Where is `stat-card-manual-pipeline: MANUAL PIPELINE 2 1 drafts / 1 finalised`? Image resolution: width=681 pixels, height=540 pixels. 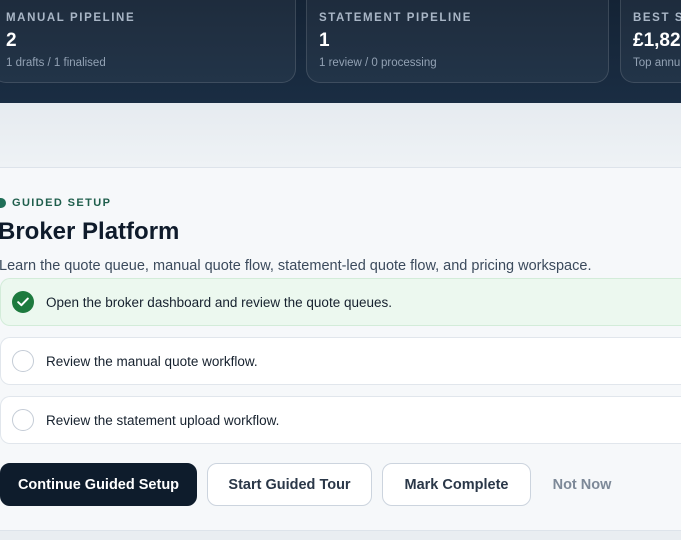 stat-card-manual-pipeline: MANUAL PIPELINE 2 1 drafts / 1 finalised is located at coordinates (148, 41).